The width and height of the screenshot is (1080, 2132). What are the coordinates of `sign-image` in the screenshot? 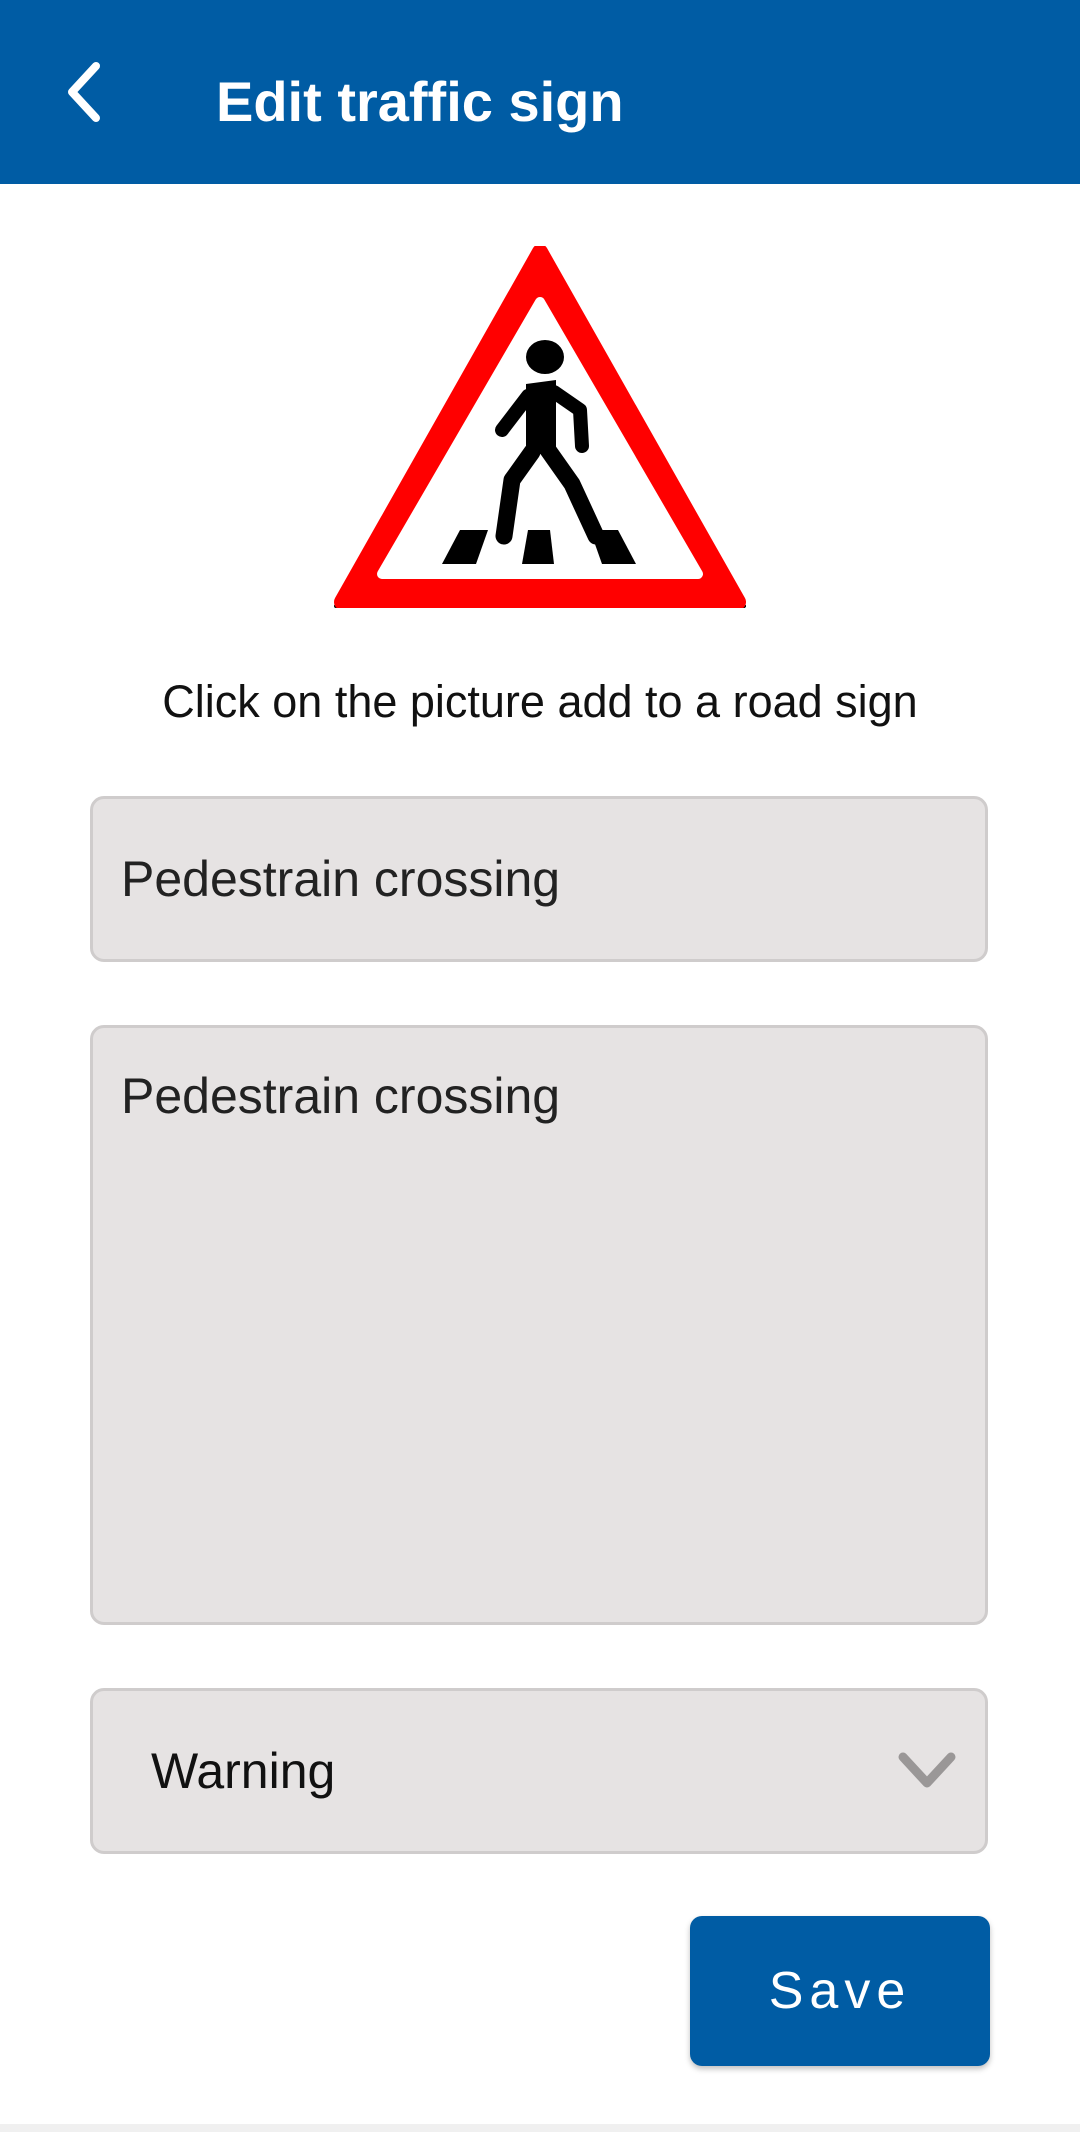 It's located at (540, 427).